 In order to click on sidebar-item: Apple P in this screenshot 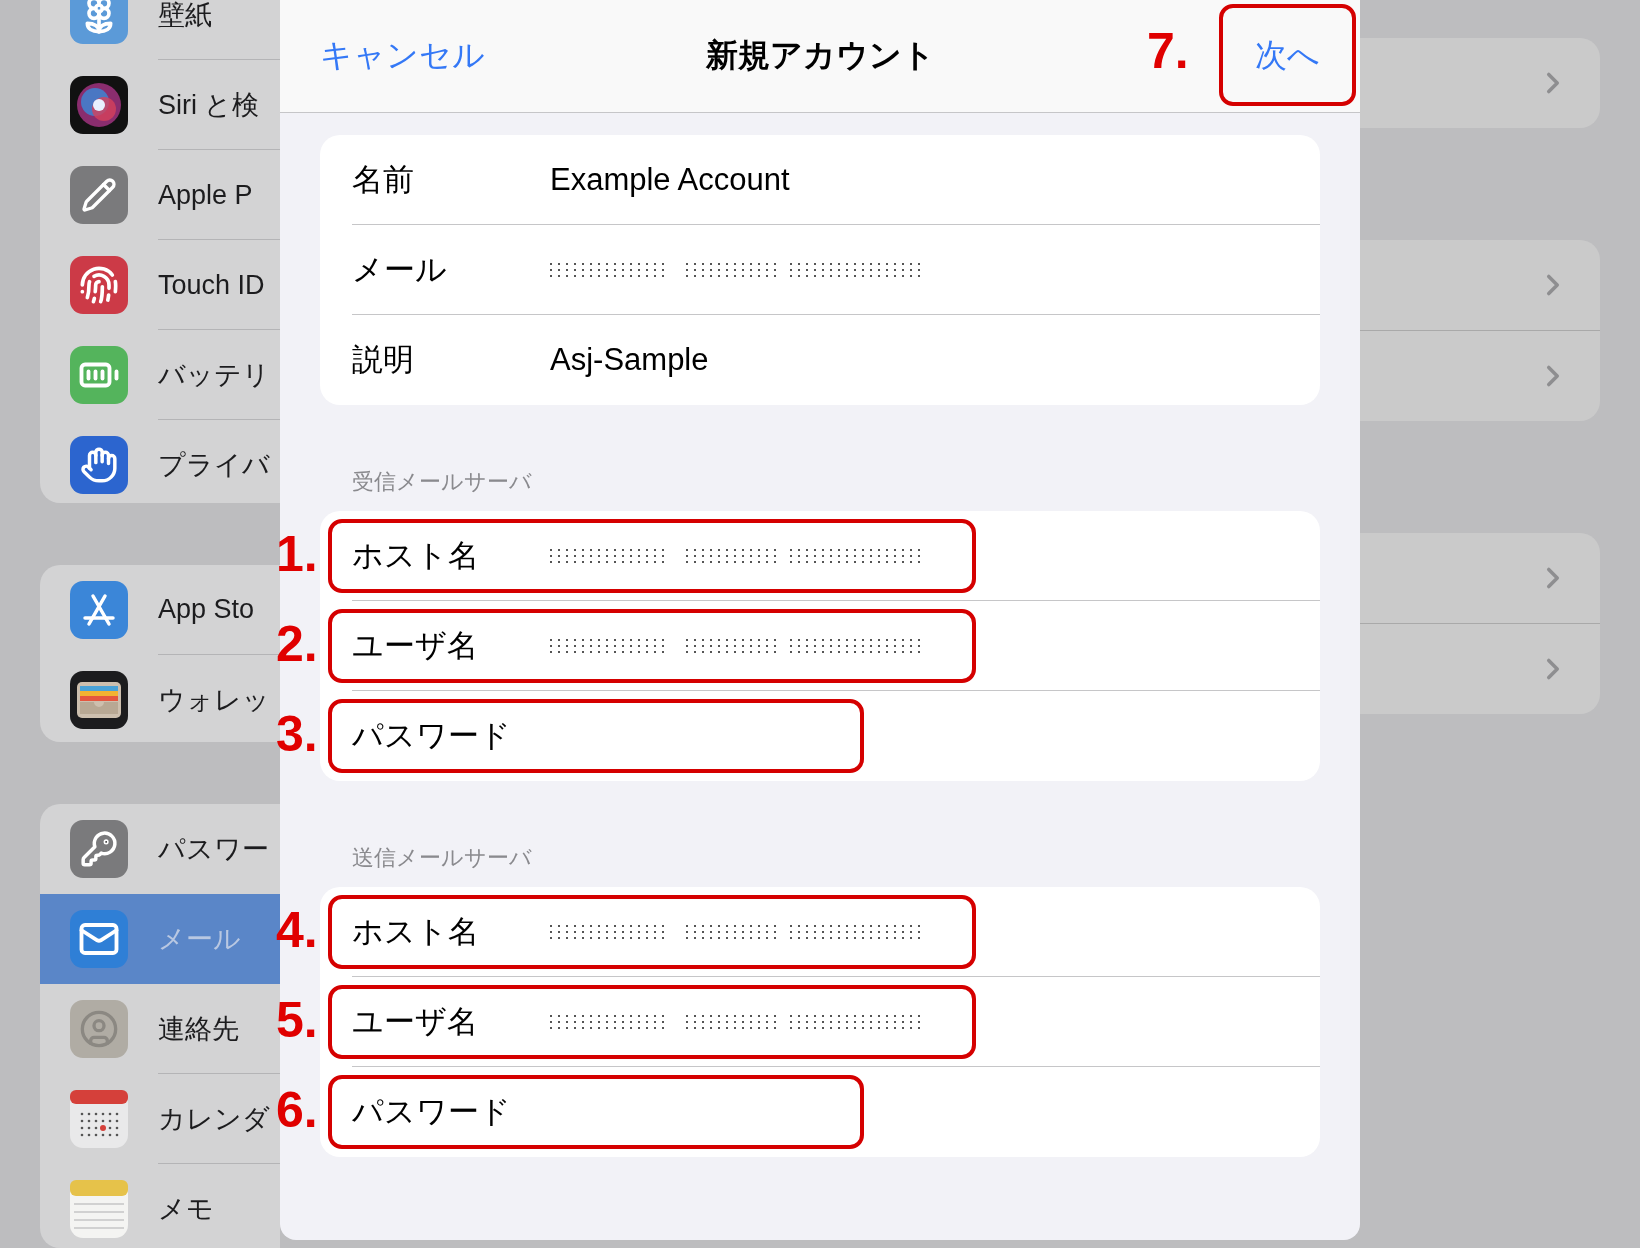, I will do `click(160, 195)`.